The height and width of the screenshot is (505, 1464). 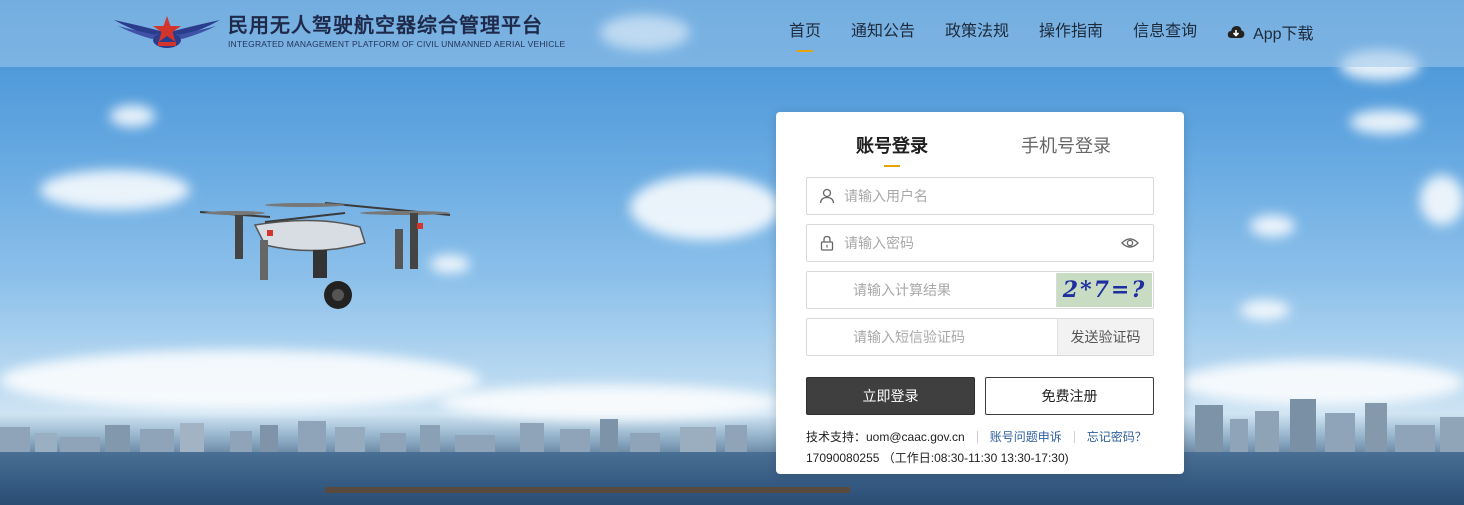 What do you see at coordinates (977, 32) in the screenshot?
I see `nav-policies: 政策法规` at bounding box center [977, 32].